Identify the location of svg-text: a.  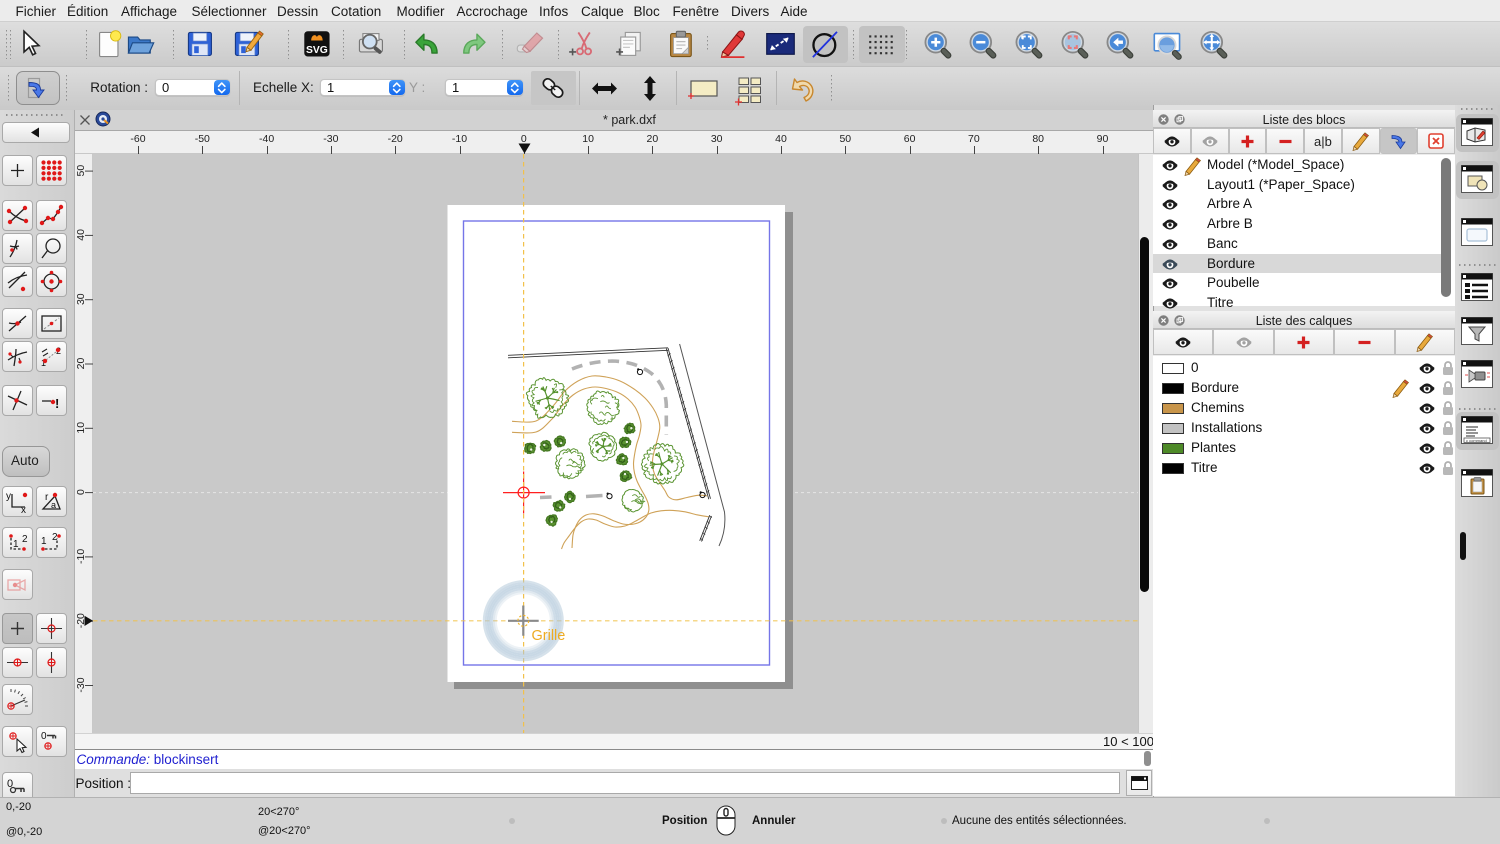
(53, 505).